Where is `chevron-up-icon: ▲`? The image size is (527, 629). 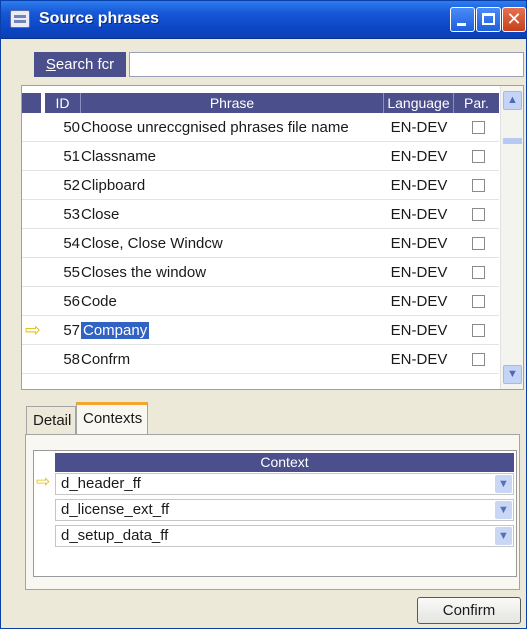
chevron-up-icon: ▲ is located at coordinates (512, 100).